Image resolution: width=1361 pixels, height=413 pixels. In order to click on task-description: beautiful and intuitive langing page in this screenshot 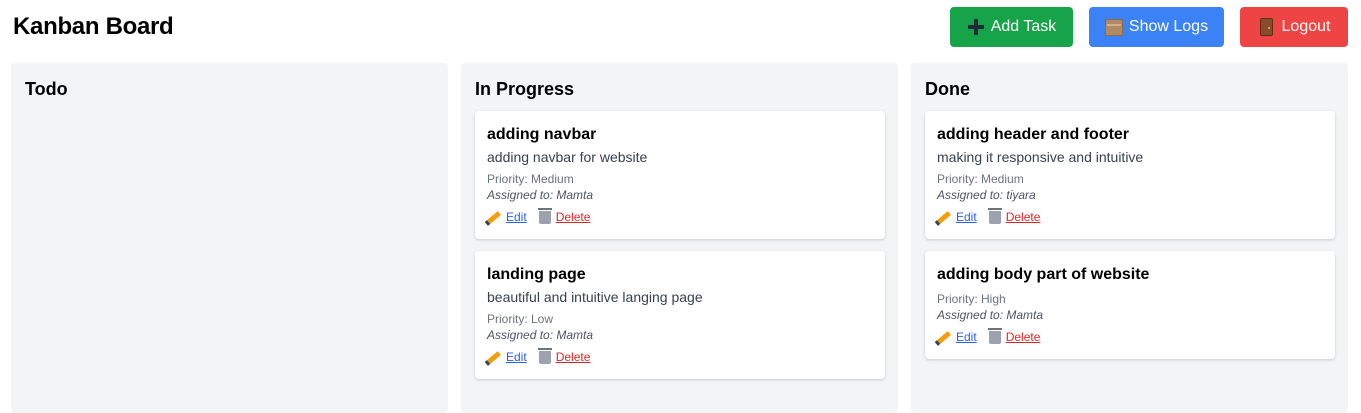, I will do `click(595, 297)`.